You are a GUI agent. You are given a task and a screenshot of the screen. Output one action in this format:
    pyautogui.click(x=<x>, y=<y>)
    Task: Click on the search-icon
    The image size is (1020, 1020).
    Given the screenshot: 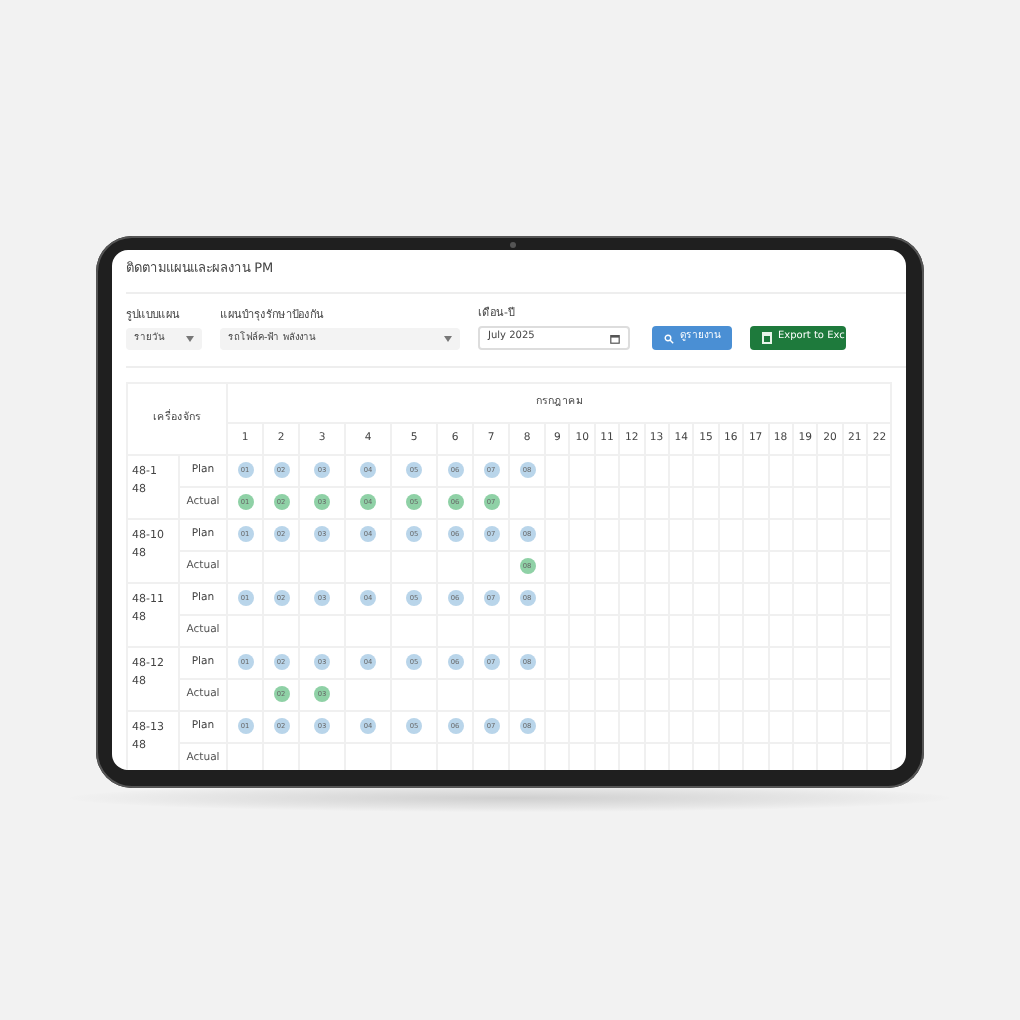 What is the action you would take?
    pyautogui.click(x=669, y=338)
    